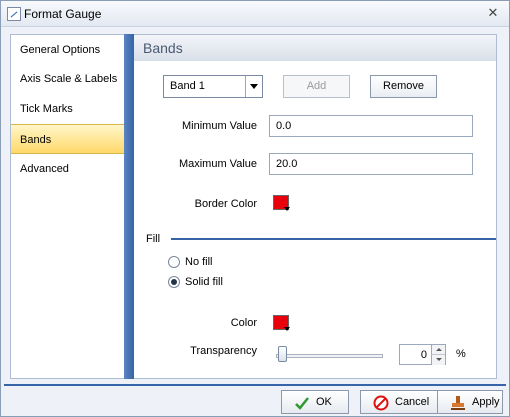 The height and width of the screenshot is (417, 510). What do you see at coordinates (199, 262) in the screenshot?
I see `no-fill-label: No fill` at bounding box center [199, 262].